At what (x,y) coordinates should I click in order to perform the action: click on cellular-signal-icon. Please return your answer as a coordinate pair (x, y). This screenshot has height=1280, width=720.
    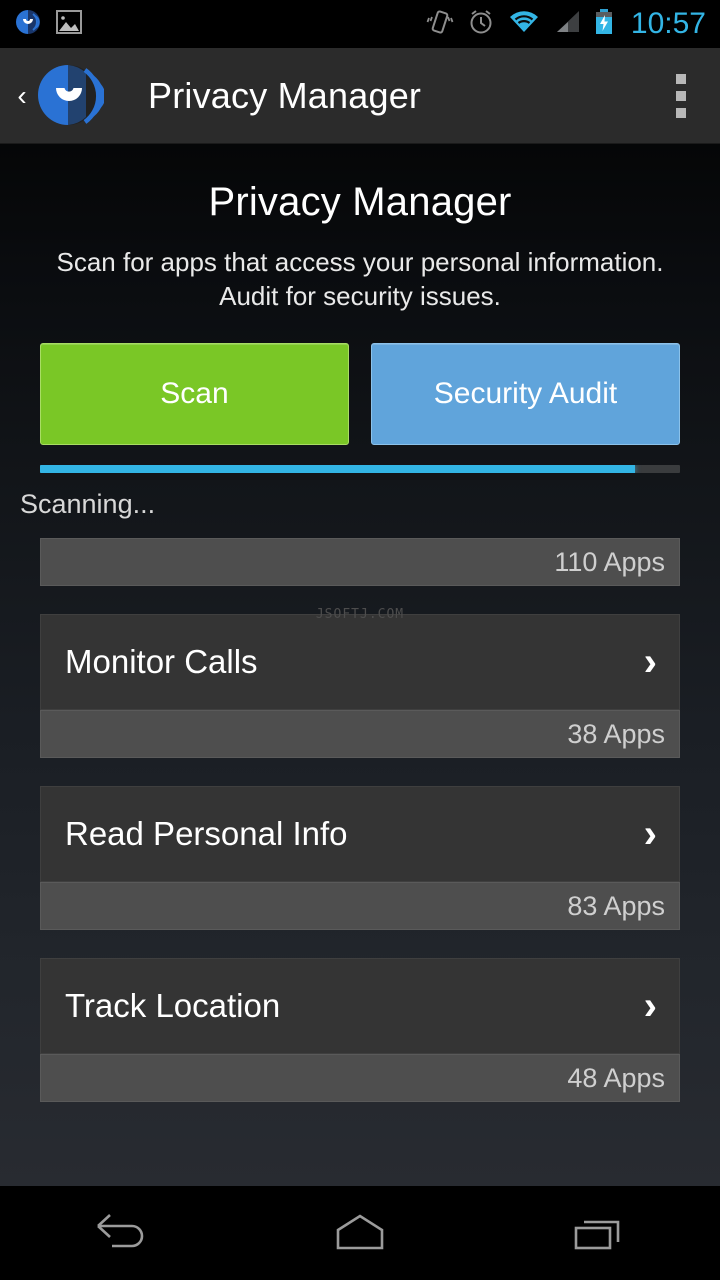
    Looking at the image, I should click on (567, 24).